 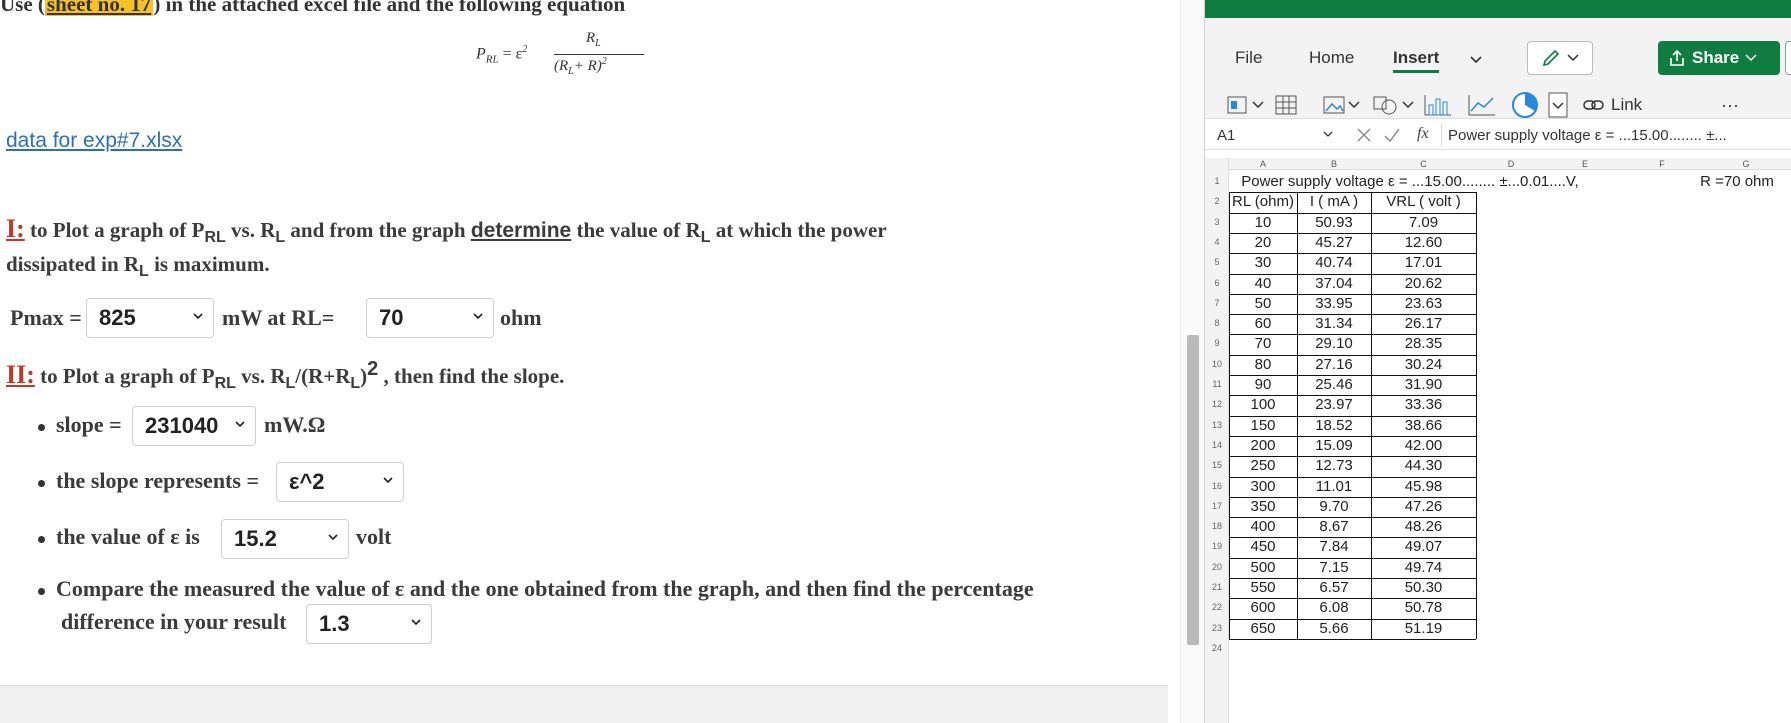 What do you see at coordinates (1217, 369) in the screenshot?
I see `row-header: 10` at bounding box center [1217, 369].